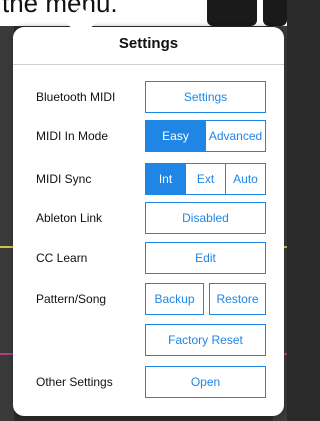  Describe the element at coordinates (148, 43) in the screenshot. I see `popover-title: Settings` at that location.